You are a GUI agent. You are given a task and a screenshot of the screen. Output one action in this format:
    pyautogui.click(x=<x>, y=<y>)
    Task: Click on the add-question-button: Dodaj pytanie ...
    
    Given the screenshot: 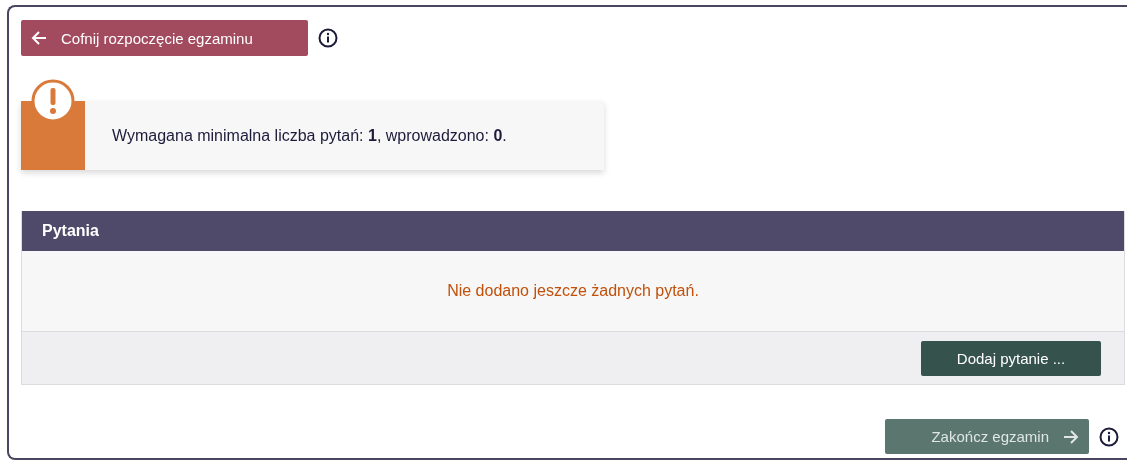 What is the action you would take?
    pyautogui.click(x=1011, y=358)
    